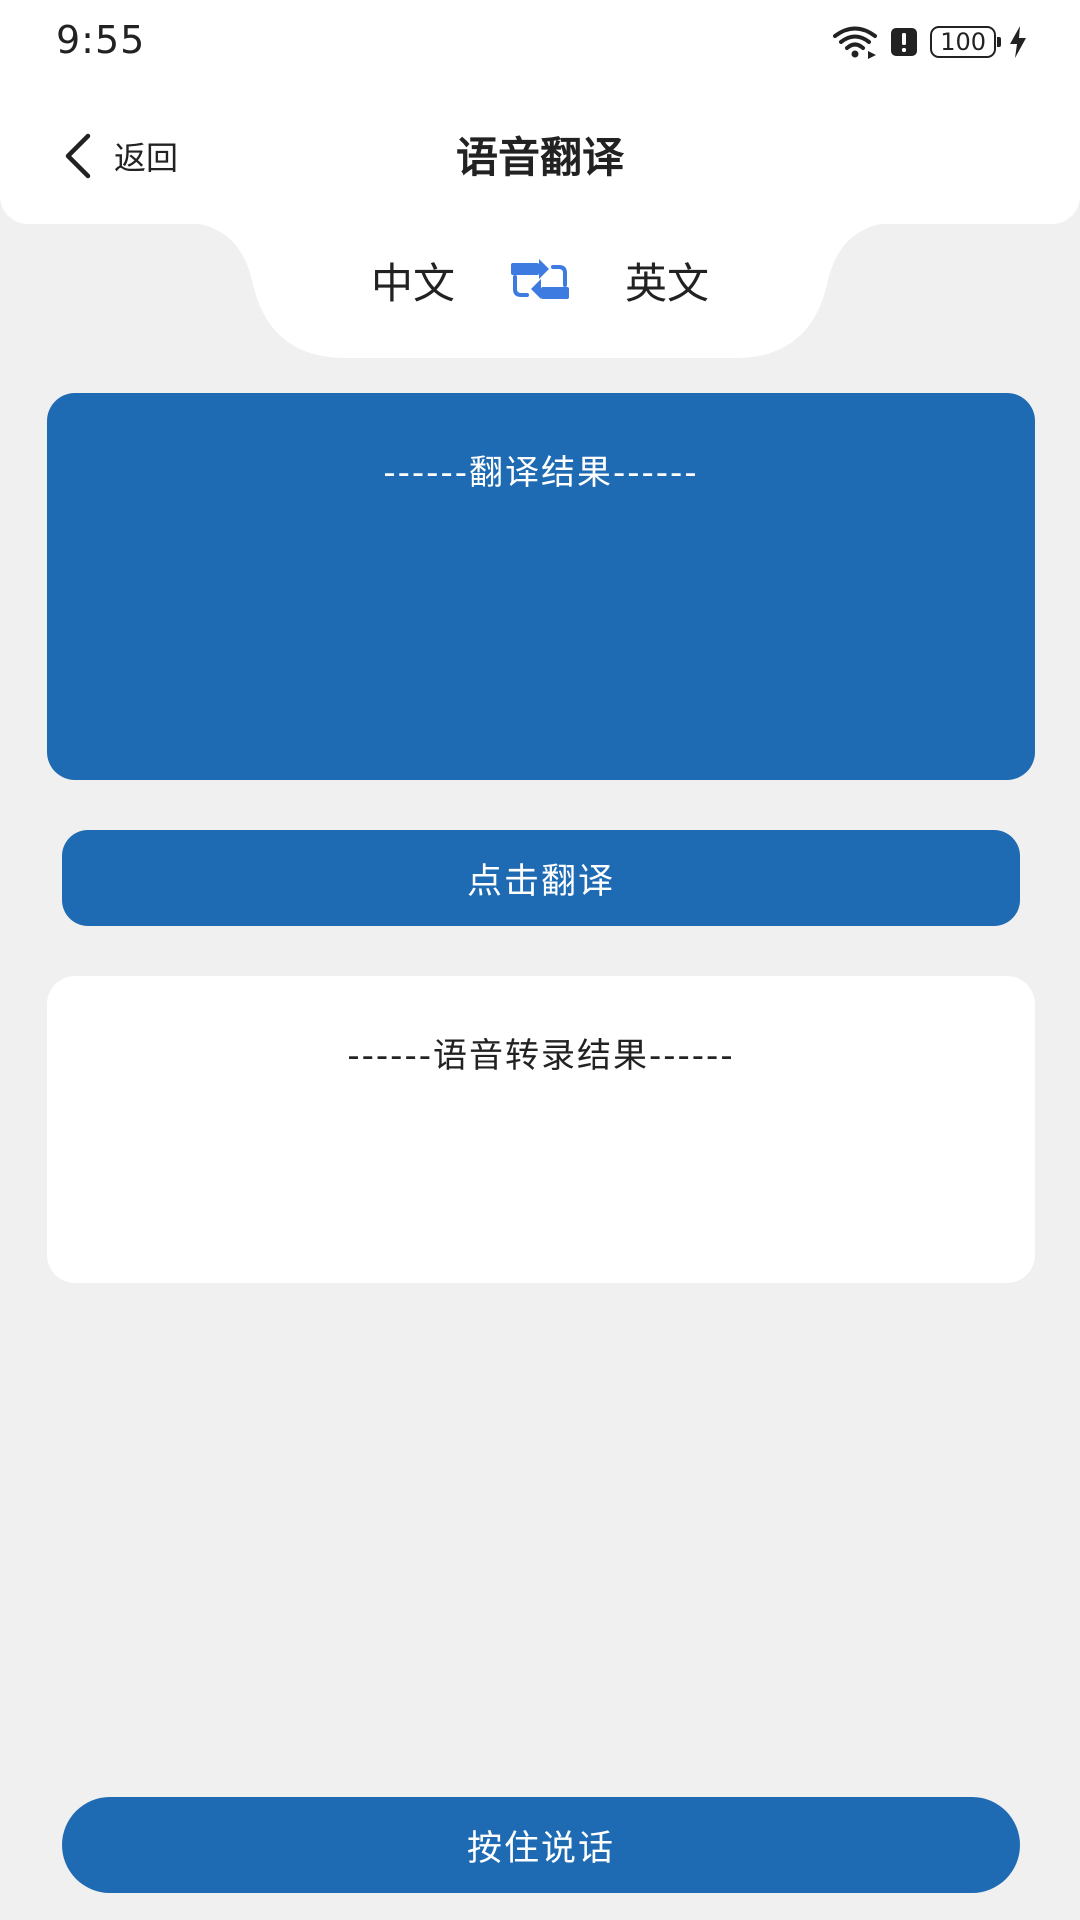  I want to click on swap-languages-button, so click(540, 281).